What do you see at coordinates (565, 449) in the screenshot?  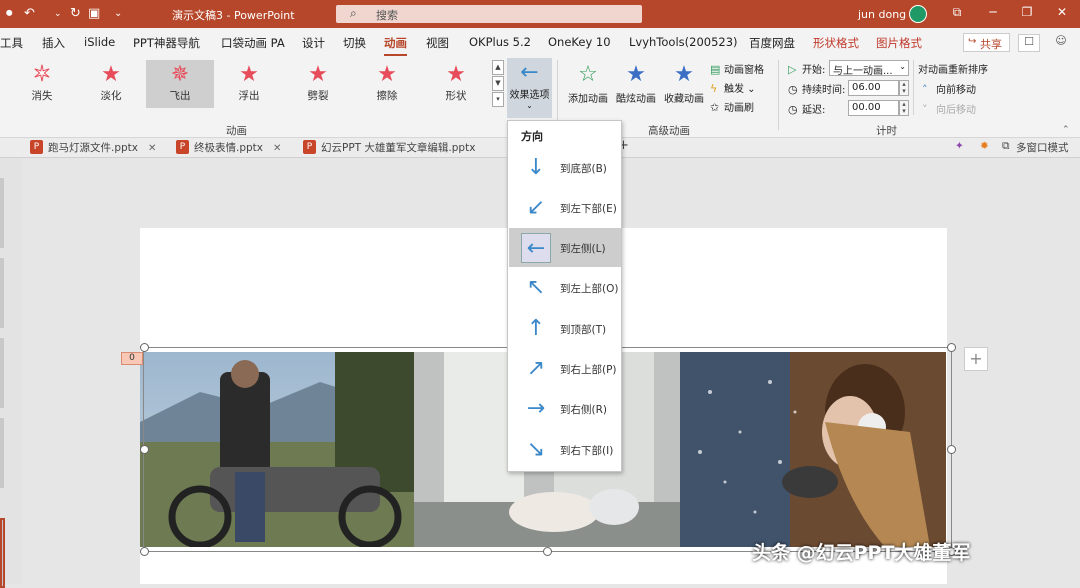 I see `direction-bottom-right: ↘ 到右下部(I)` at bounding box center [565, 449].